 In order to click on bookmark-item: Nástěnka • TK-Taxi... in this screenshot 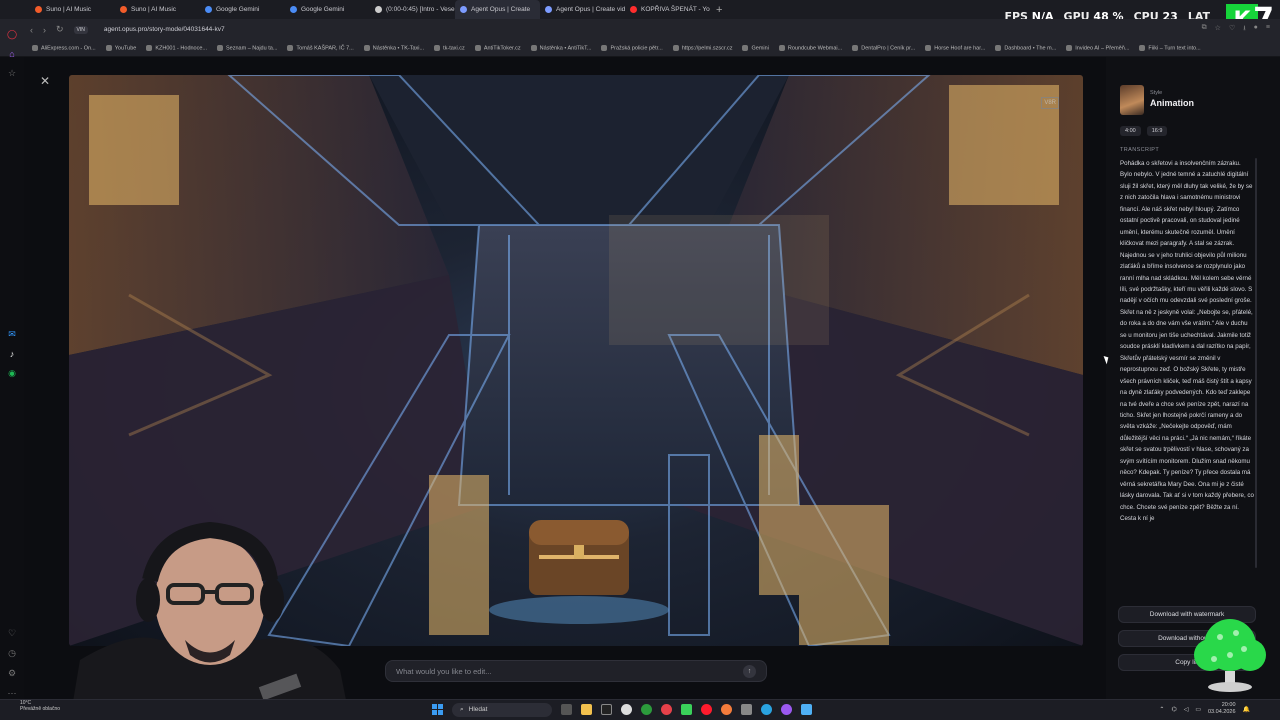, I will do `click(394, 48)`.